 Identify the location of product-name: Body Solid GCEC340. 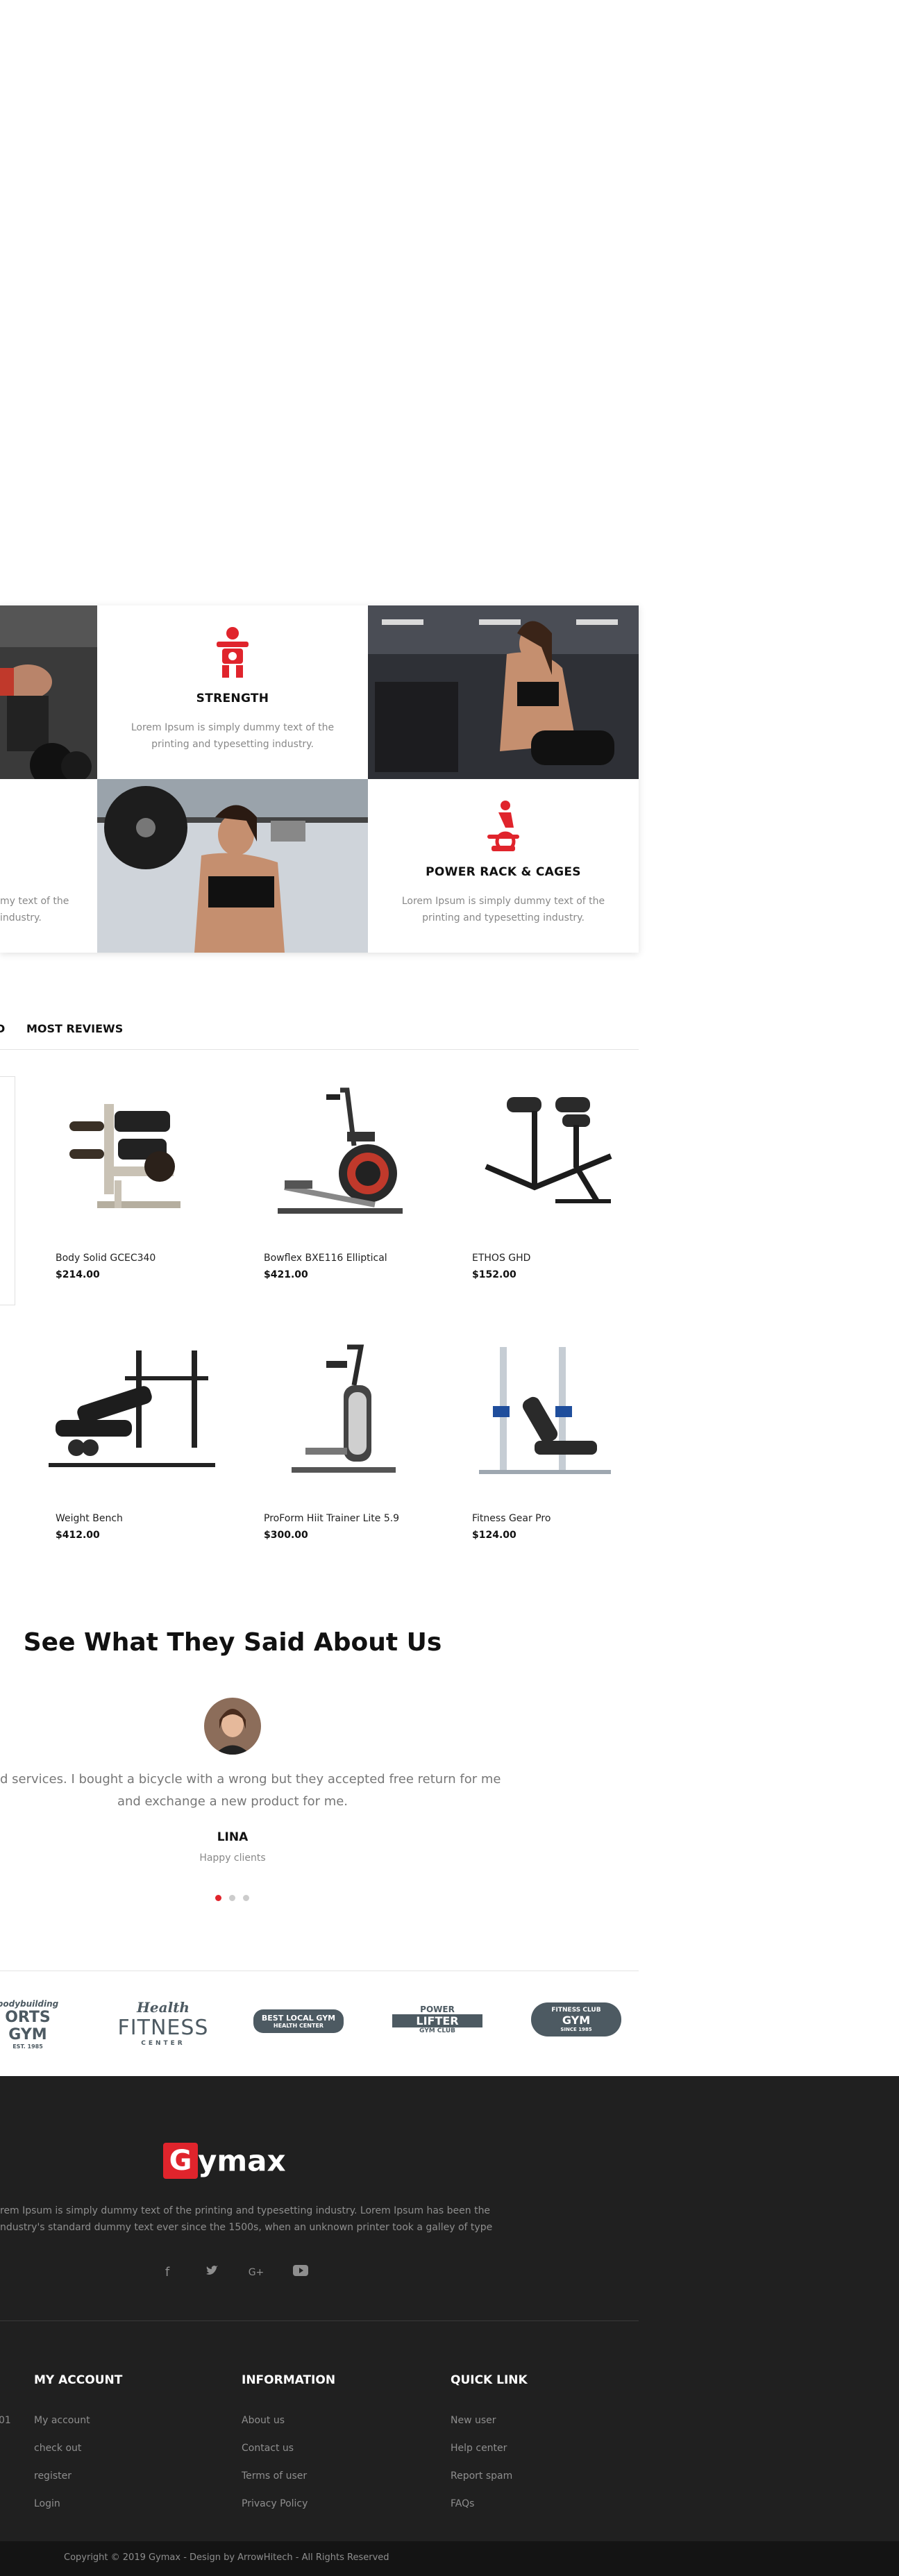
(106, 1258).